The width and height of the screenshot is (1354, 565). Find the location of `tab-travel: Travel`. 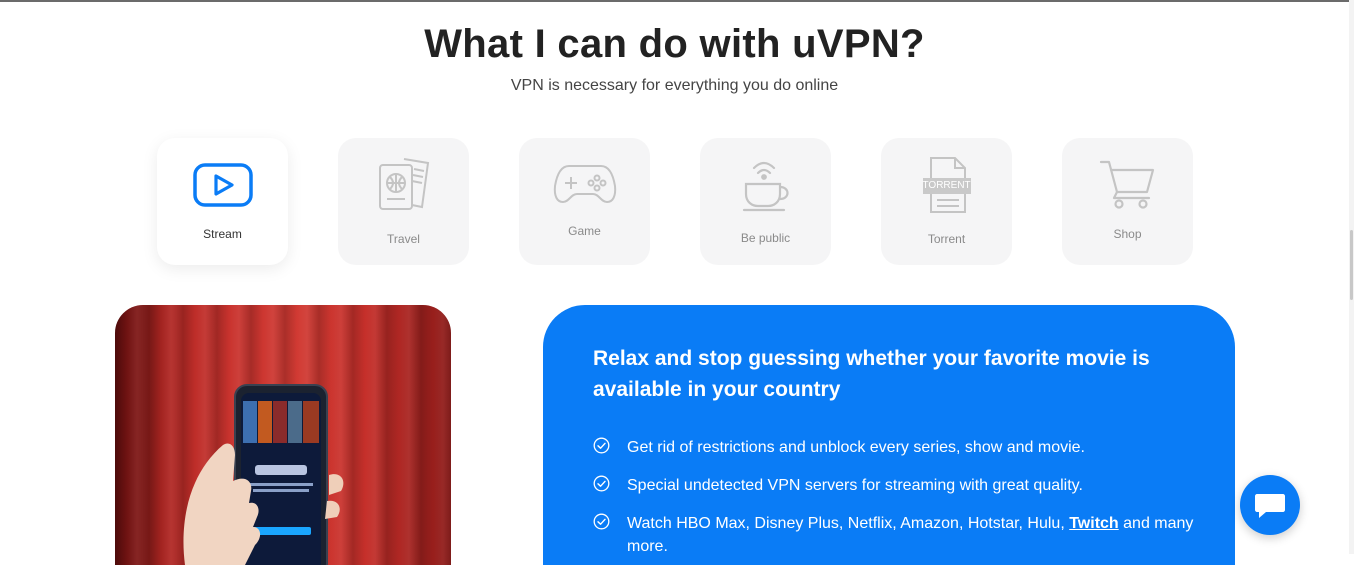

tab-travel: Travel is located at coordinates (403, 201).